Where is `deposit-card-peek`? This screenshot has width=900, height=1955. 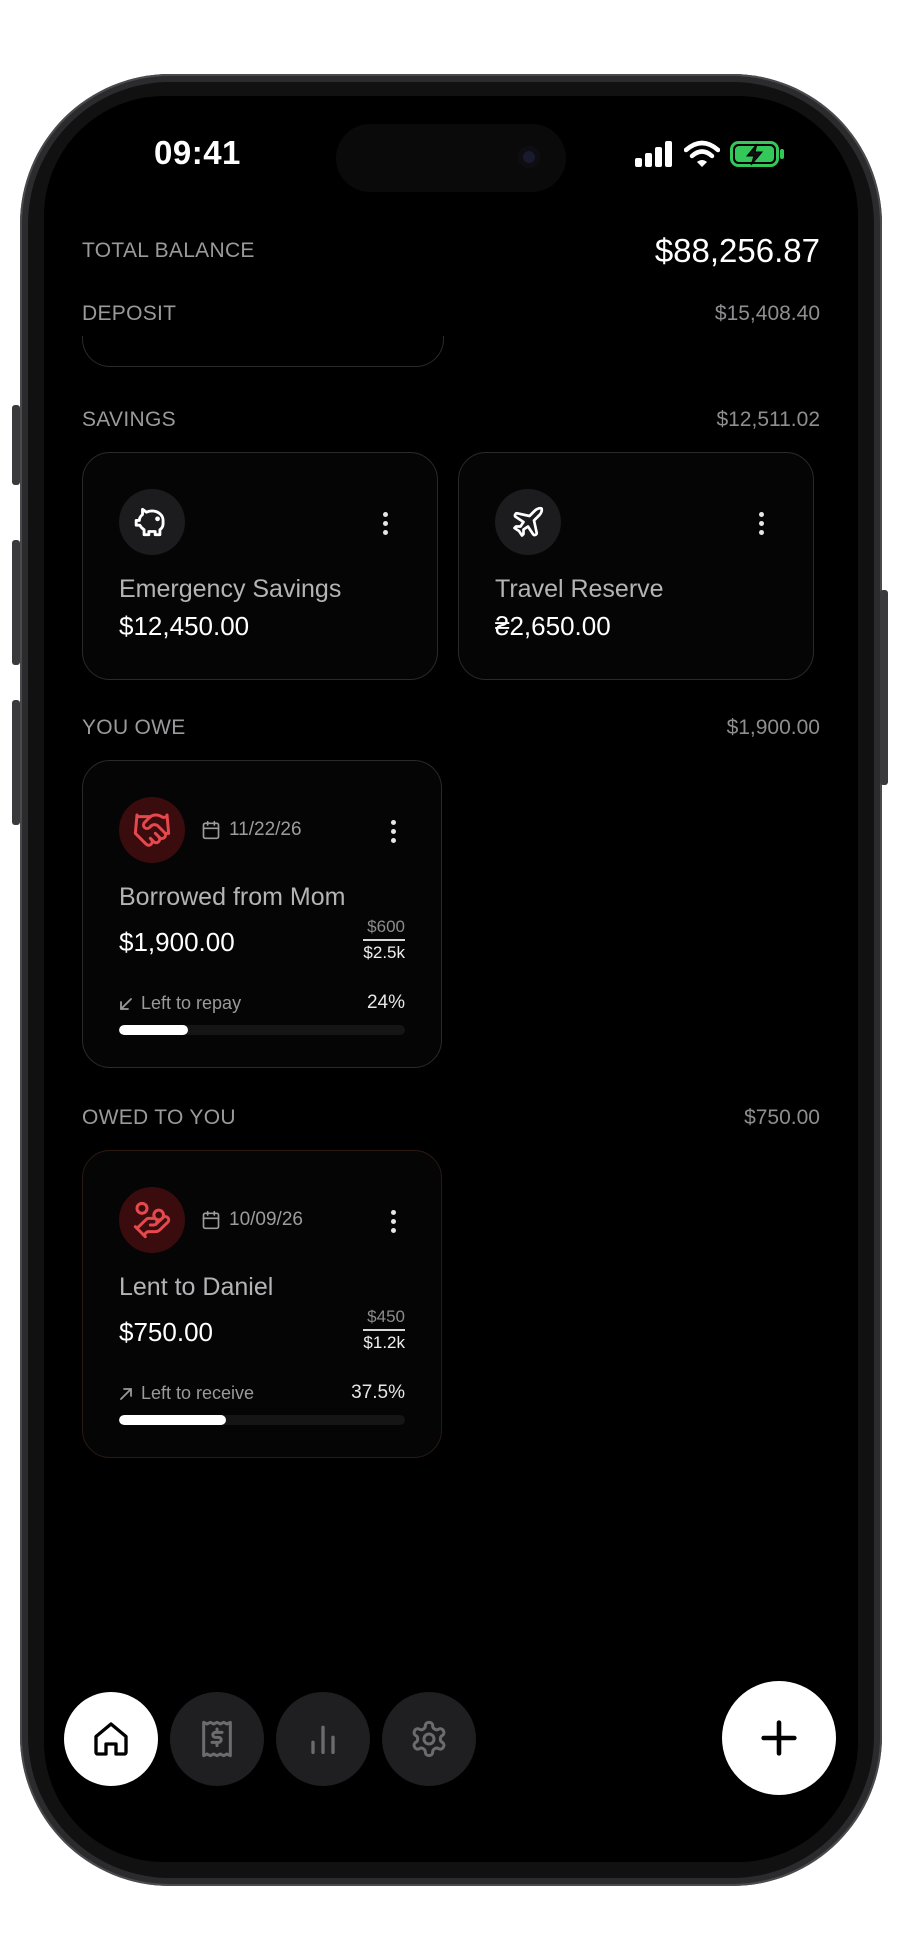 deposit-card-peek is located at coordinates (263, 351).